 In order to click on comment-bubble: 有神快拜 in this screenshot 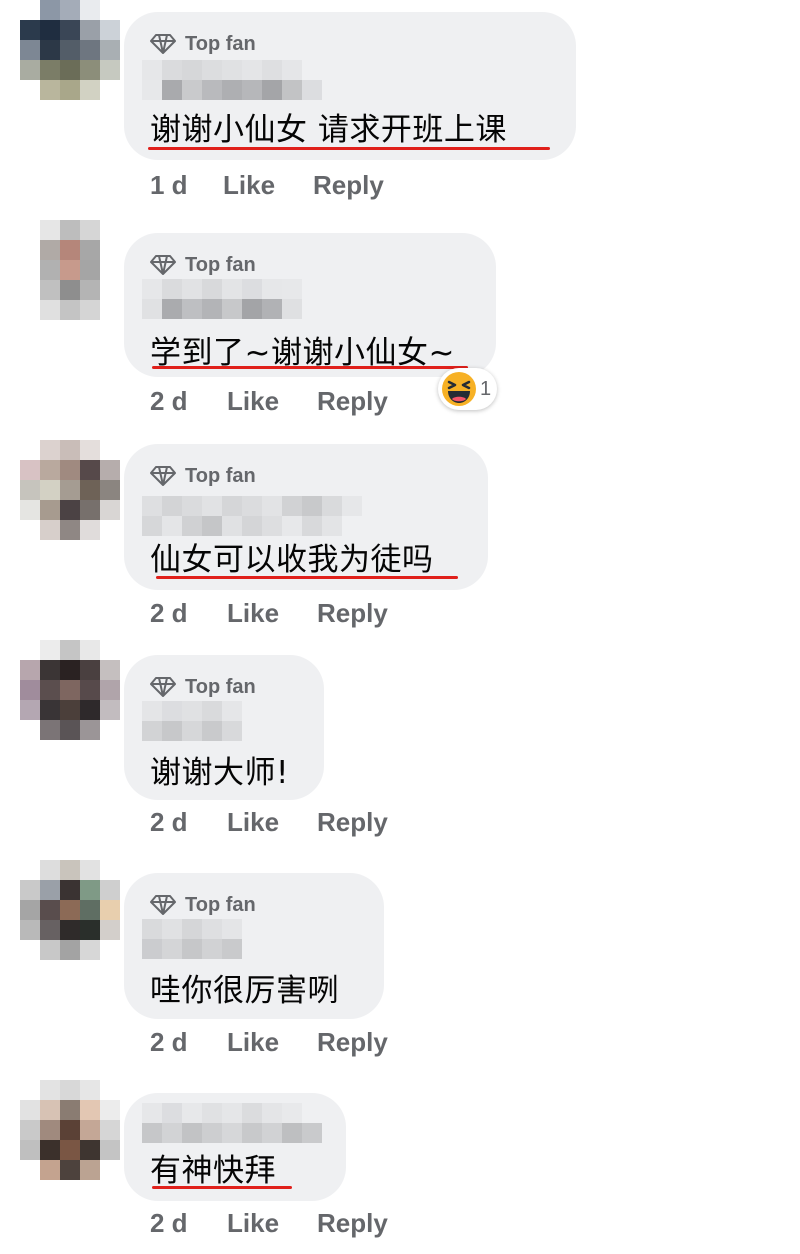, I will do `click(235, 1147)`.